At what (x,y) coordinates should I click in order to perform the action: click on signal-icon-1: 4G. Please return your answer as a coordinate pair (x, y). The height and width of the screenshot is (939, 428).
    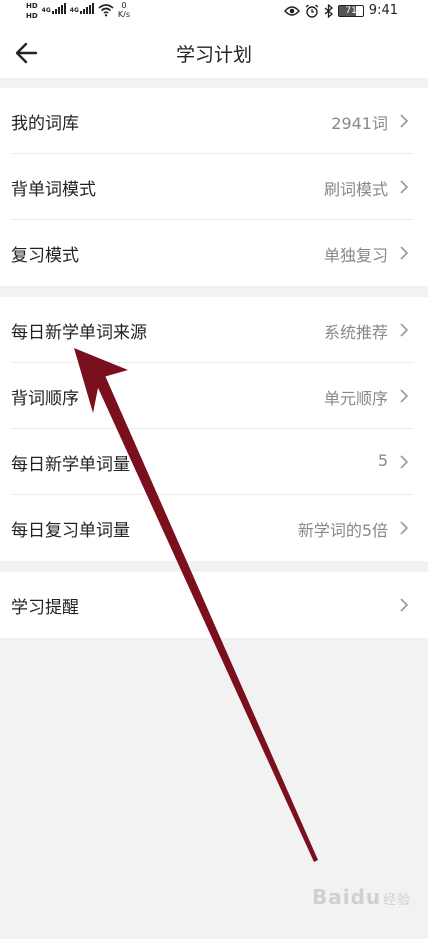
    Looking at the image, I should click on (54, 8).